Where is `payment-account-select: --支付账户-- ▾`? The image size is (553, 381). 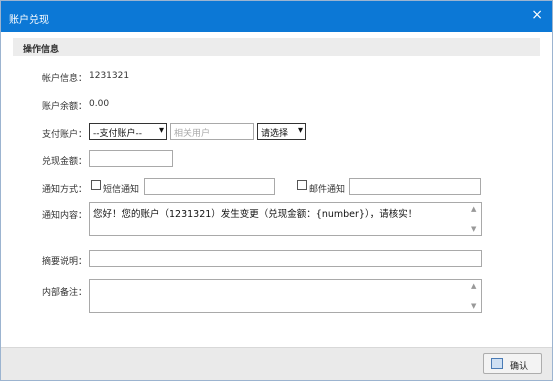 payment-account-select: --支付账户-- ▾ is located at coordinates (128, 131).